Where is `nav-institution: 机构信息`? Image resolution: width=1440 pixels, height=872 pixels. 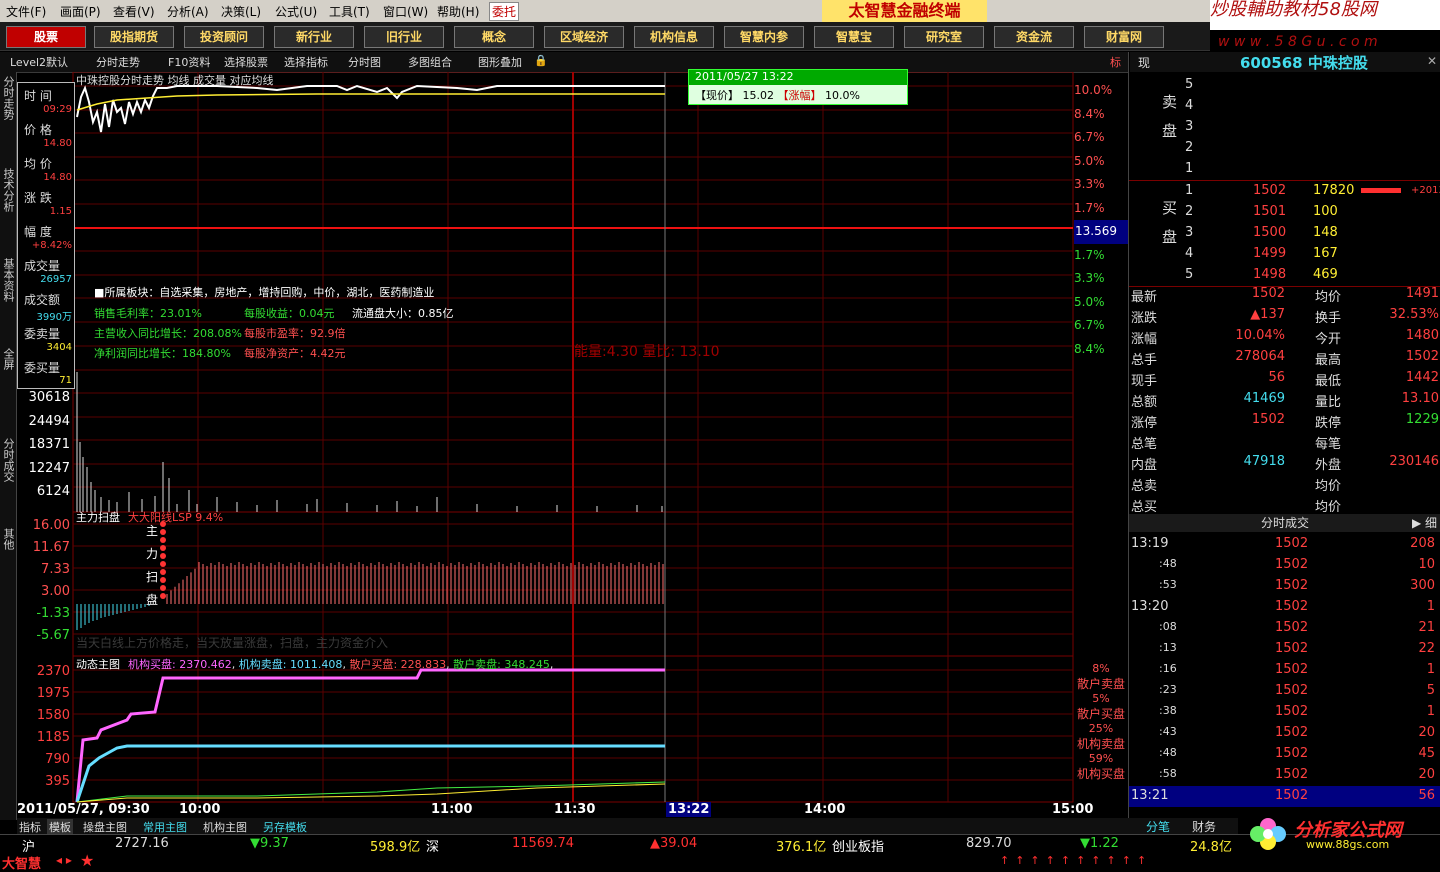 nav-institution: 机构信息 is located at coordinates (674, 37).